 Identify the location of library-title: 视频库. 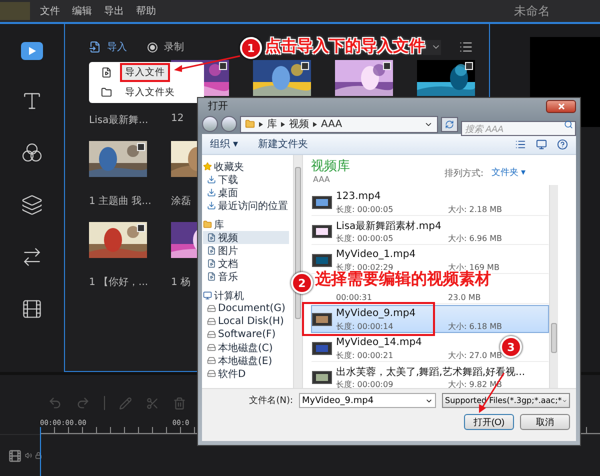
(330, 166).